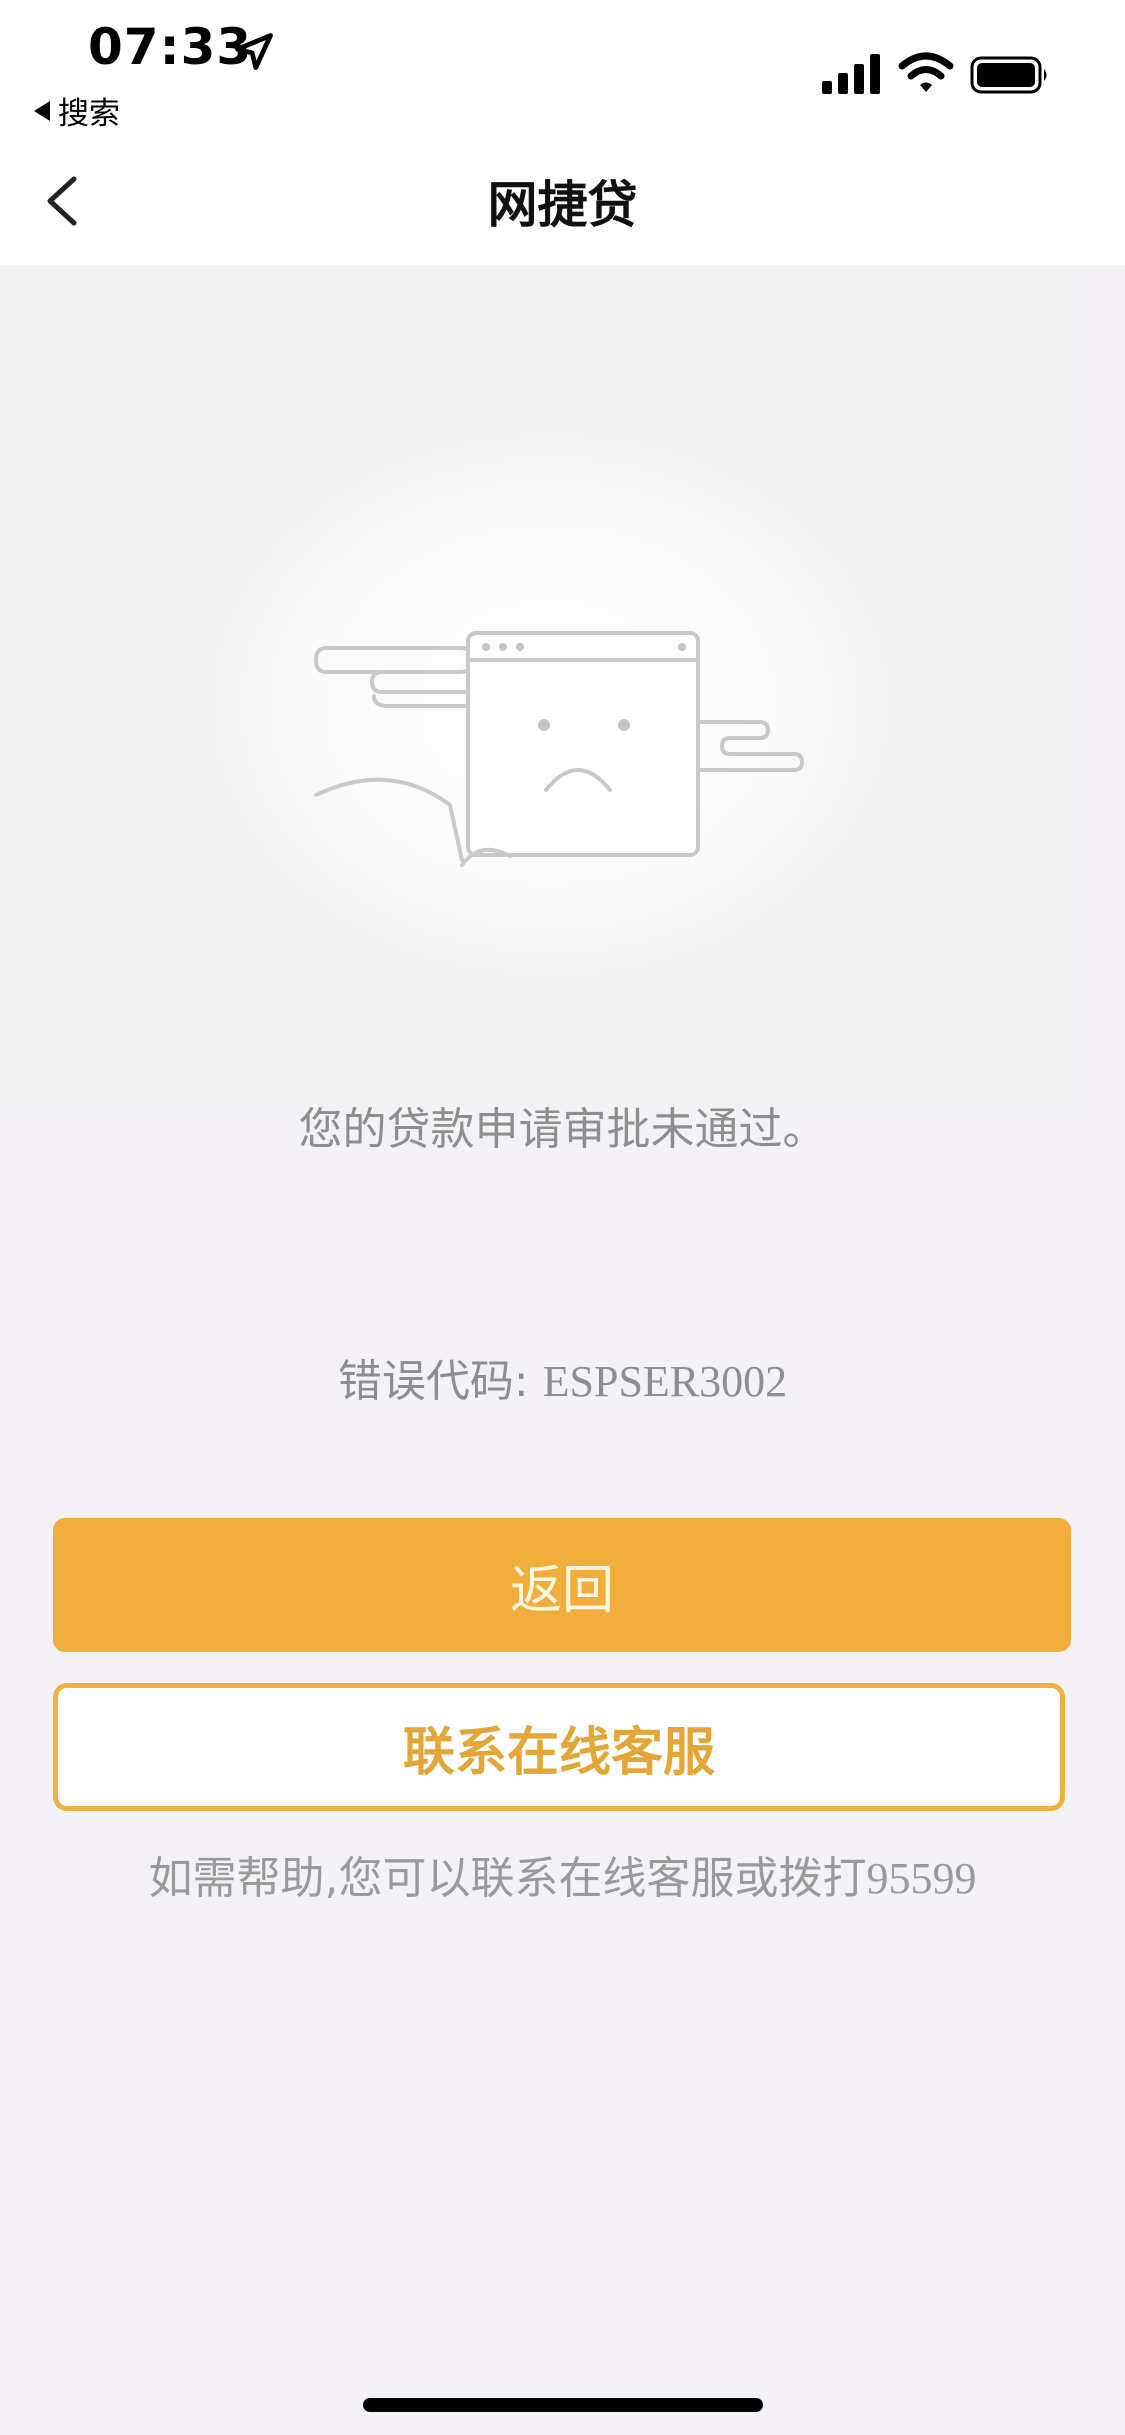 This screenshot has height=2435, width=1125. I want to click on contact-support-button: 联系在线客服, so click(559, 1747).